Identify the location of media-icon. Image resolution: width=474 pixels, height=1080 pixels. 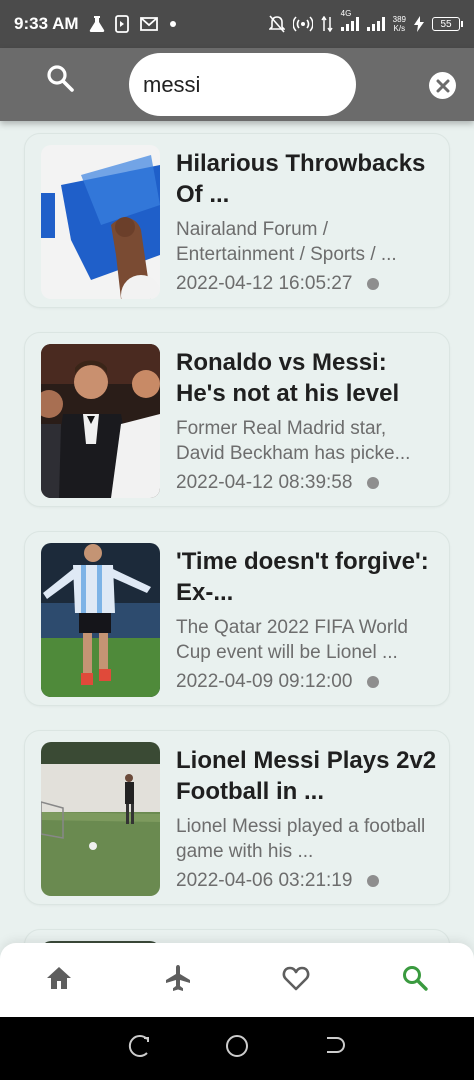
(121, 24).